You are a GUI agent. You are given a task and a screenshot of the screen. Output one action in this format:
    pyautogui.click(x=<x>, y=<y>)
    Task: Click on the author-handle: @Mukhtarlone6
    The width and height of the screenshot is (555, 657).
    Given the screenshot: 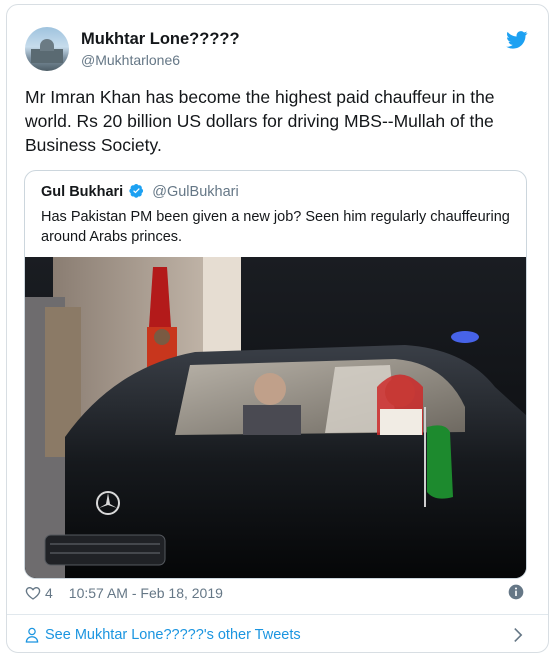 What is the action you would take?
    pyautogui.click(x=130, y=60)
    